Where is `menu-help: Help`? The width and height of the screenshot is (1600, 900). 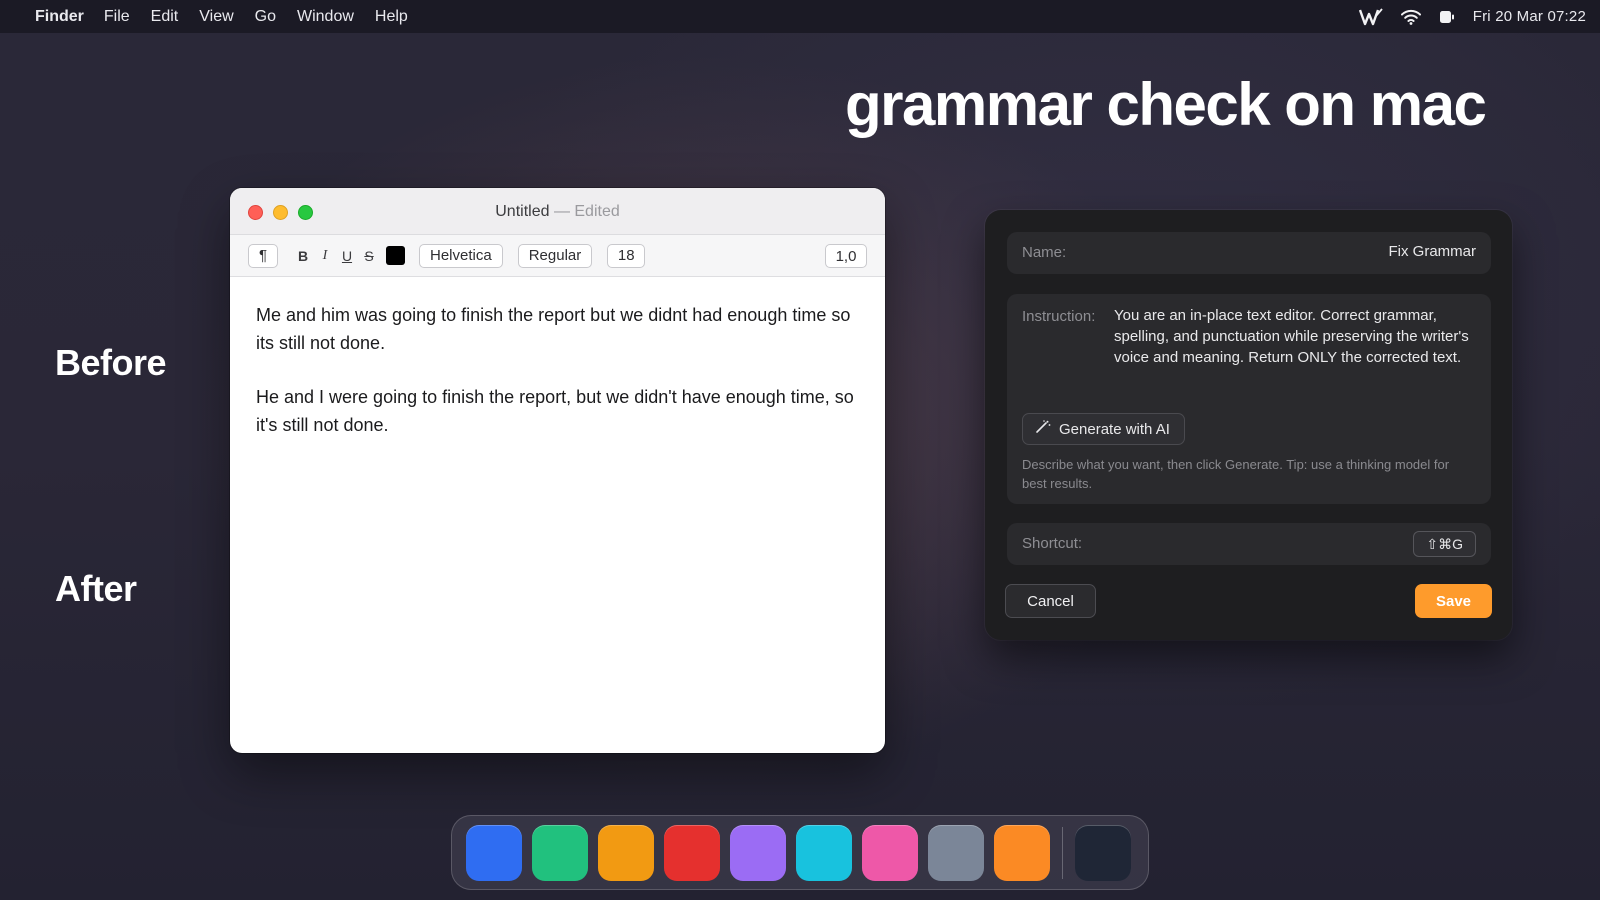
menu-help: Help is located at coordinates (391, 17).